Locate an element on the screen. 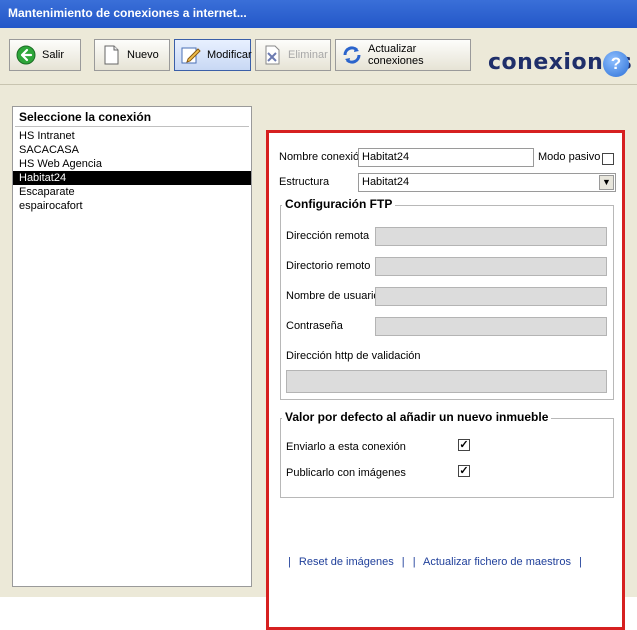 The height and width of the screenshot is (630, 637). modo-pasivo-label: Modo pasivo is located at coordinates (569, 157).